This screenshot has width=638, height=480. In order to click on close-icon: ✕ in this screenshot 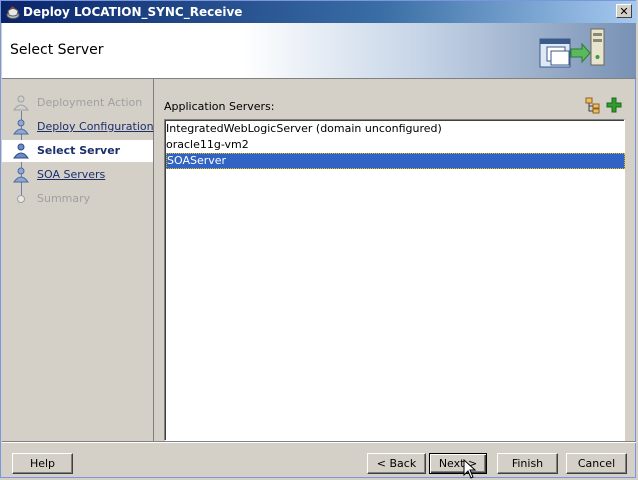, I will do `click(624, 11)`.